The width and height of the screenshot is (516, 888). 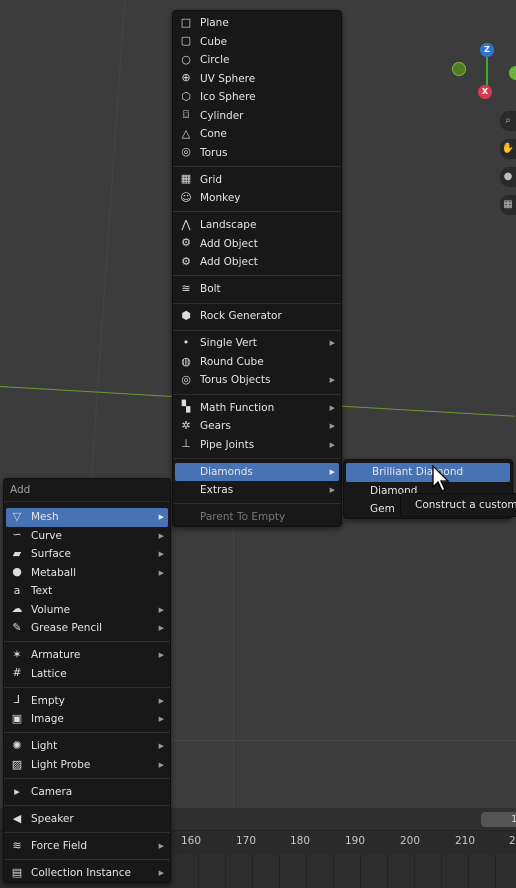 What do you see at coordinates (257, 153) in the screenshot?
I see `menu-item-torus: ◎ Torus` at bounding box center [257, 153].